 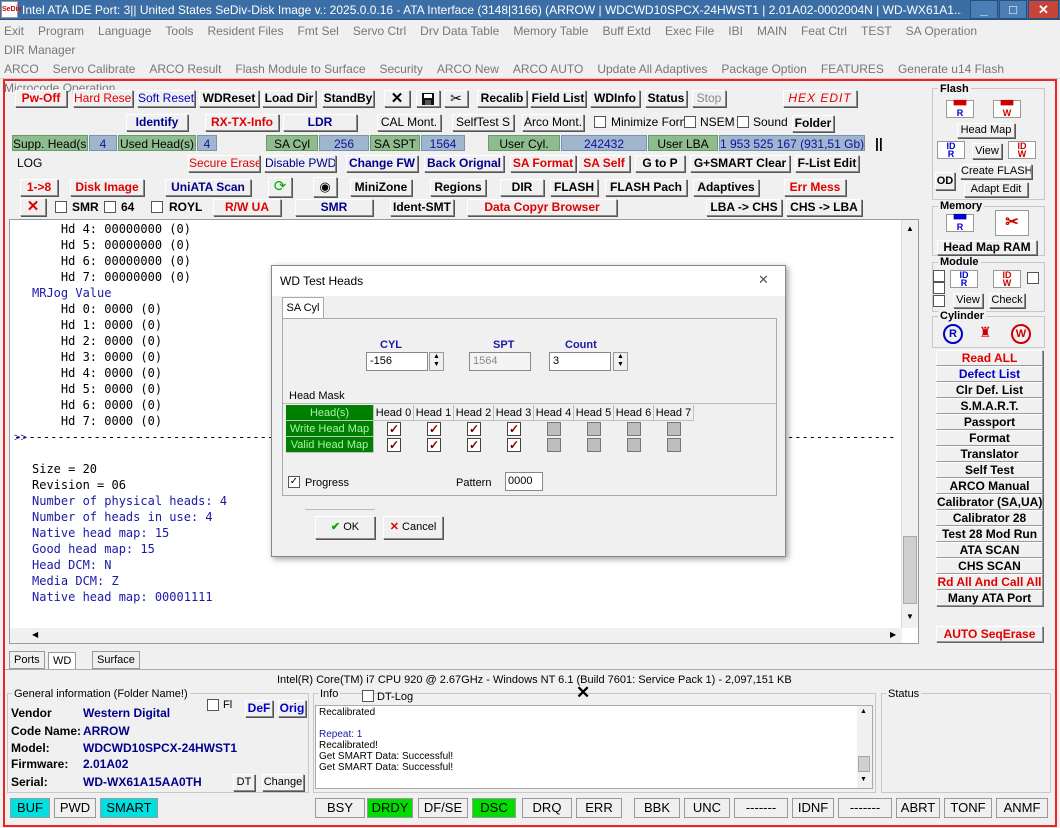 I want to click on memory-tools-icon: ✂, so click(x=1012, y=223).